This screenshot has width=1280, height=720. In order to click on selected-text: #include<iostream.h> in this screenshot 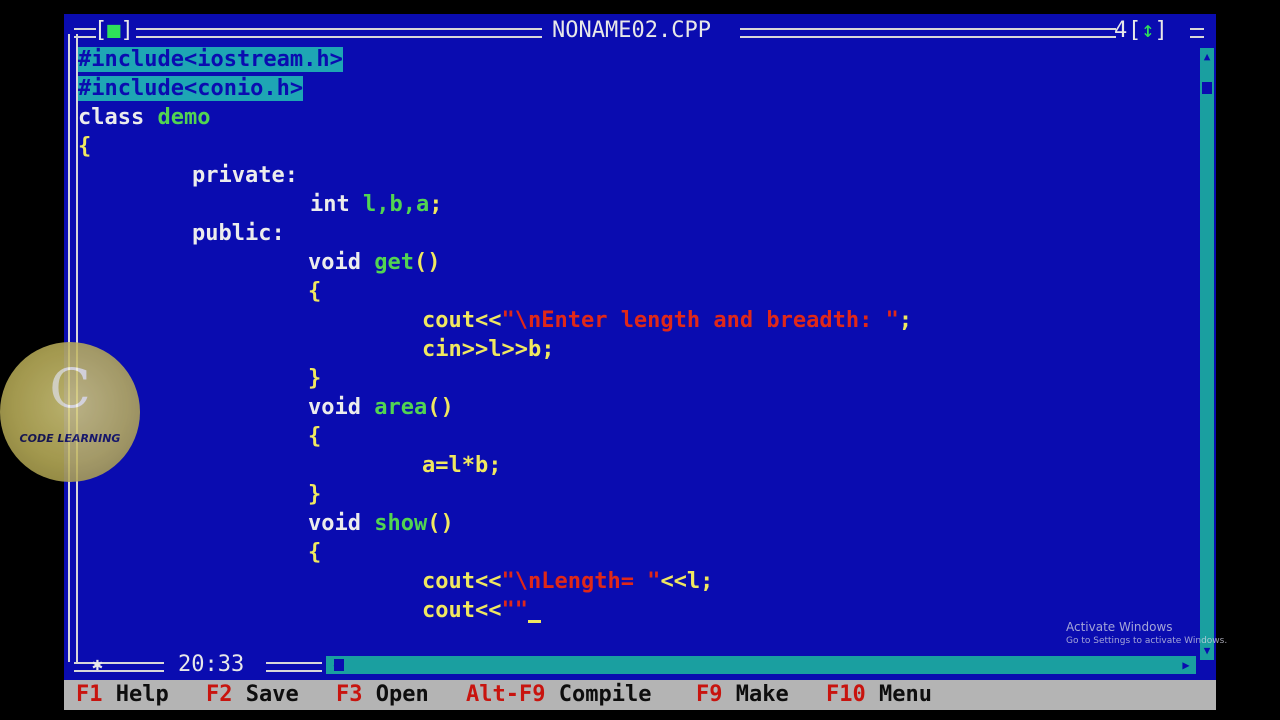, I will do `click(210, 59)`.